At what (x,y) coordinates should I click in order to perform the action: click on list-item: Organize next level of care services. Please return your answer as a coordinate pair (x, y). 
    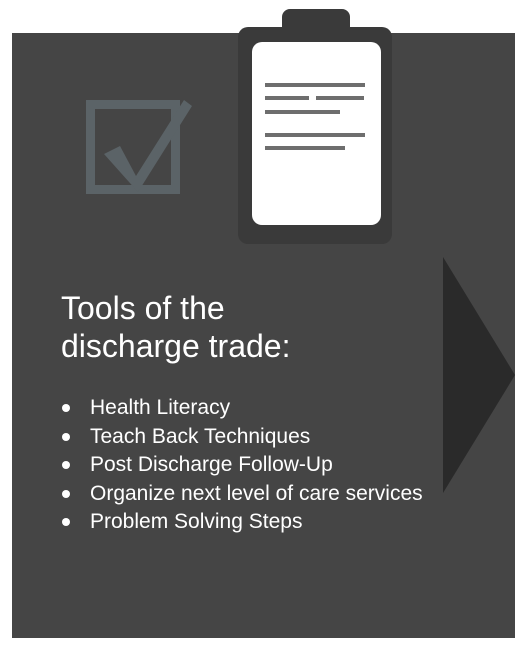
    Looking at the image, I should click on (247, 494).